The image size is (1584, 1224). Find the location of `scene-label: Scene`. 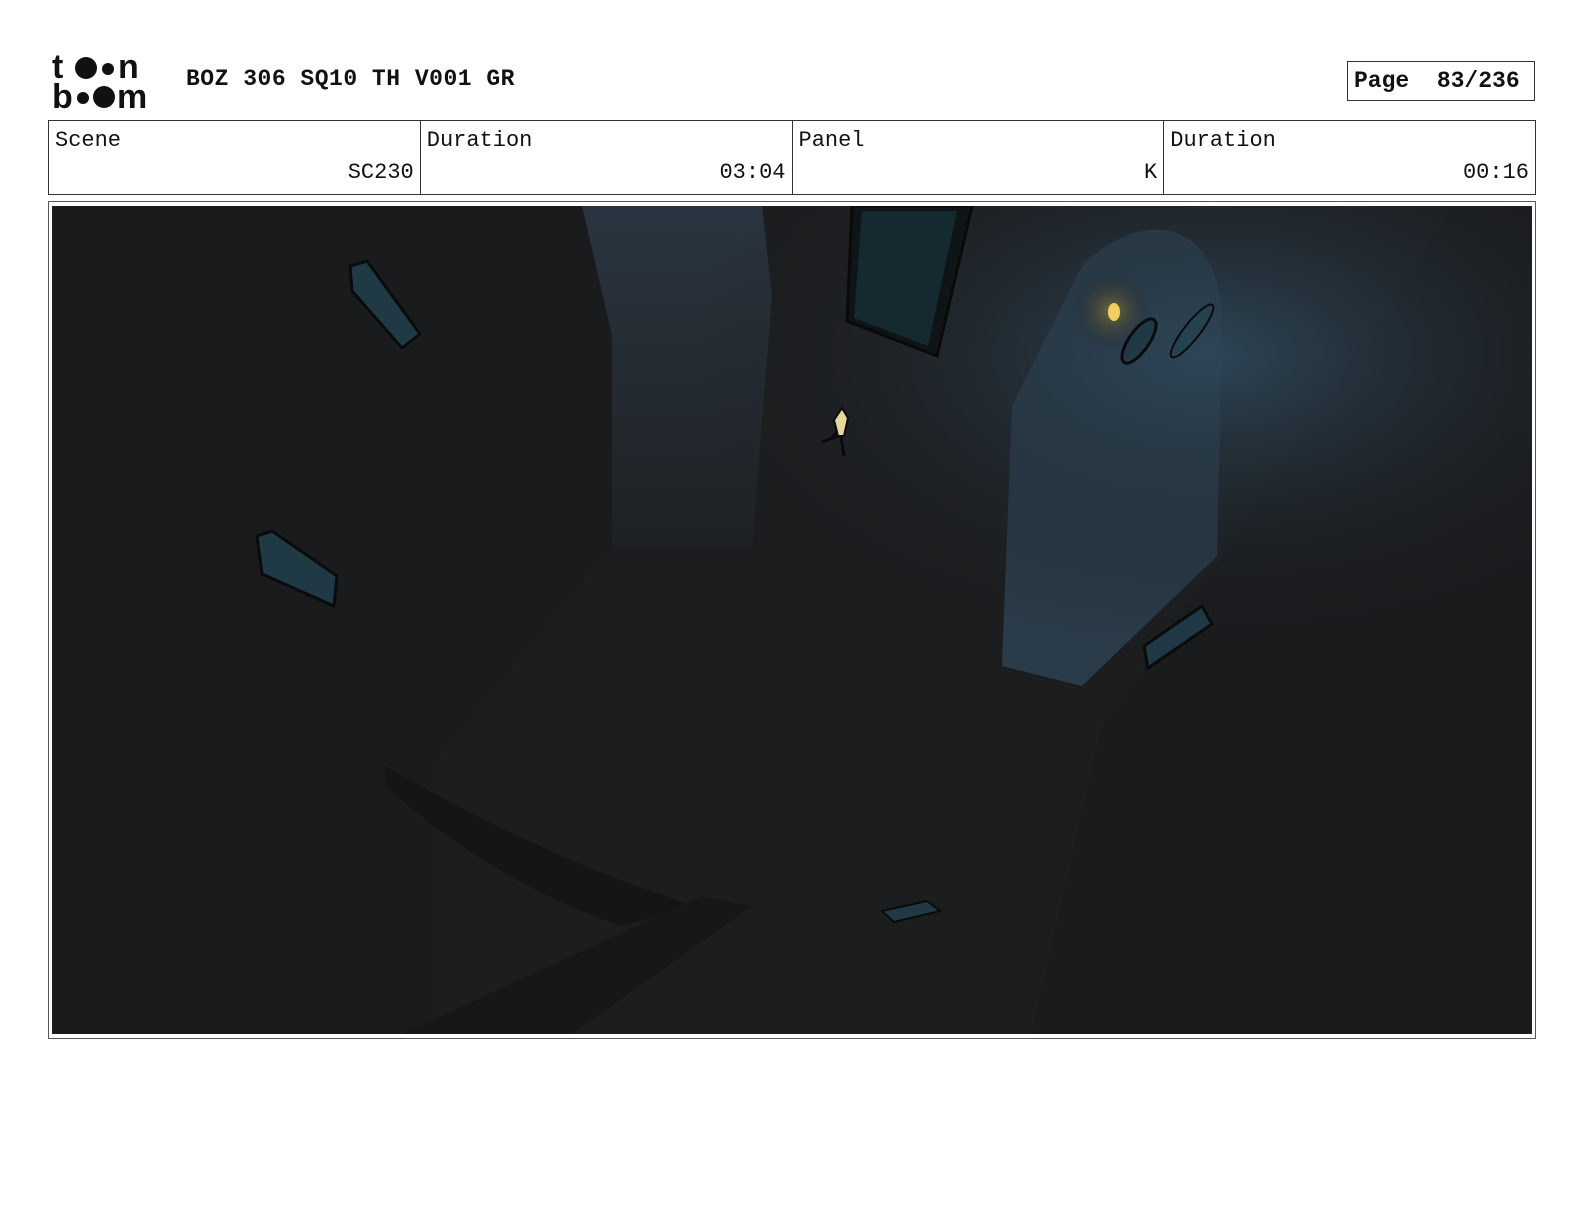

scene-label: Scene is located at coordinates (88, 140).